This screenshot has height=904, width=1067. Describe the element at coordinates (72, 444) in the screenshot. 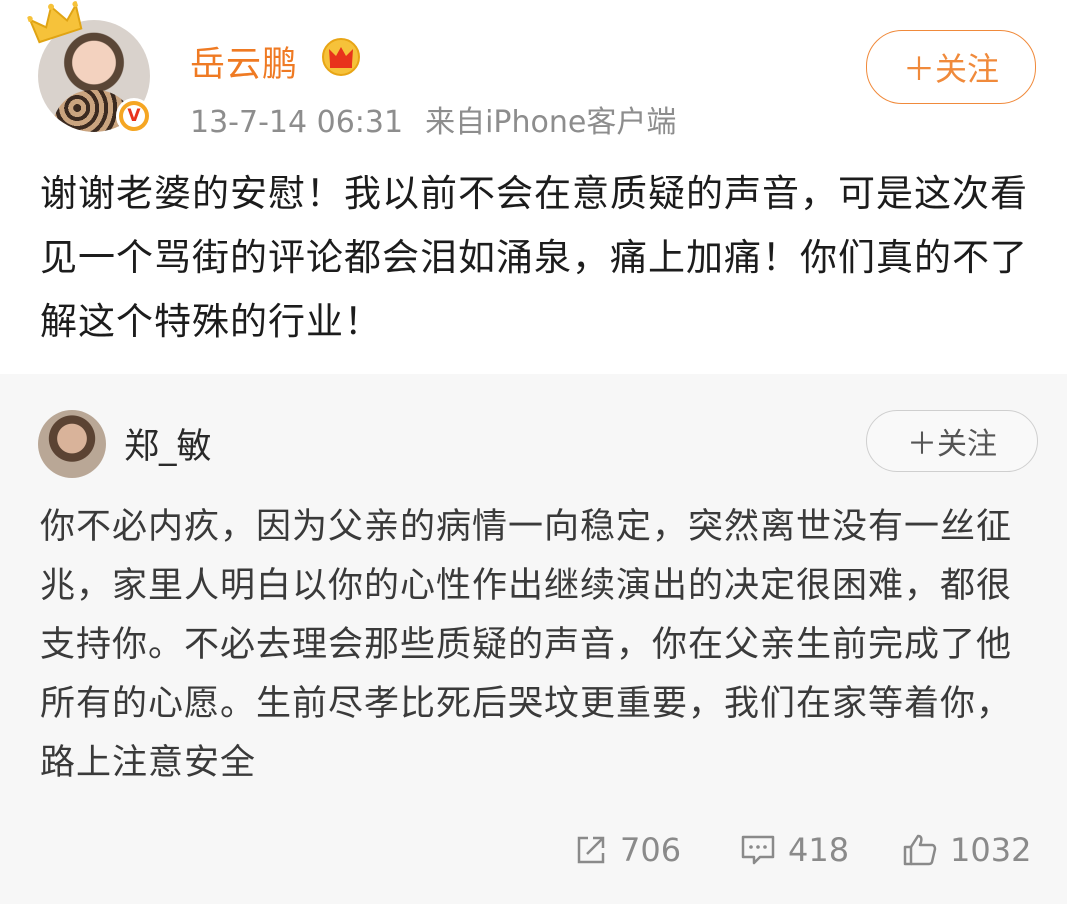

I see `retweet-author-avatar` at that location.